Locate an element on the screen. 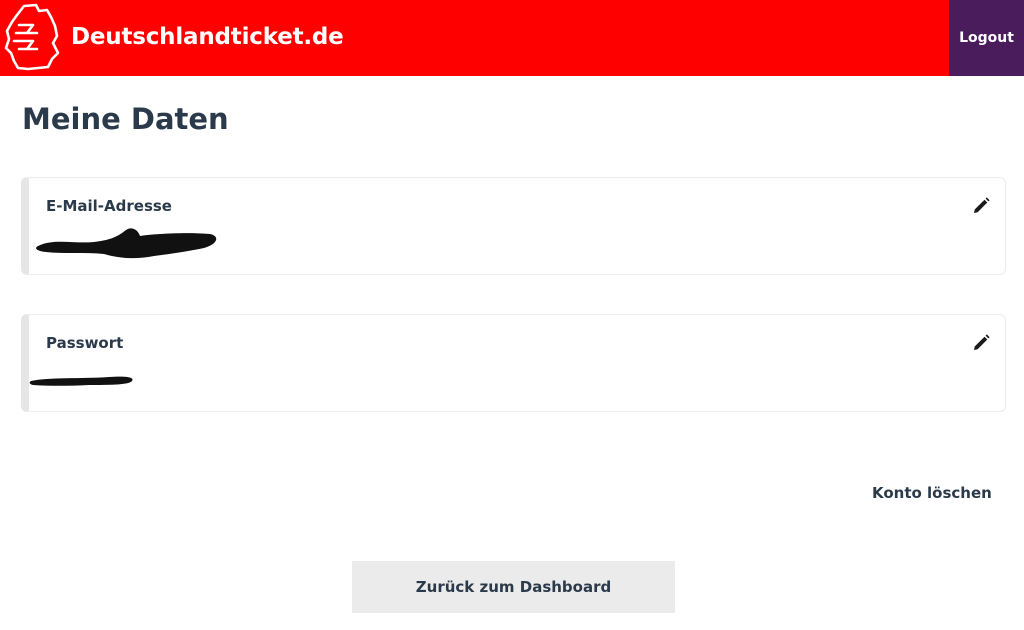 This screenshot has height=630, width=1024. back-to-dashboard-button: Zurück zum Dashboard is located at coordinates (513, 587).